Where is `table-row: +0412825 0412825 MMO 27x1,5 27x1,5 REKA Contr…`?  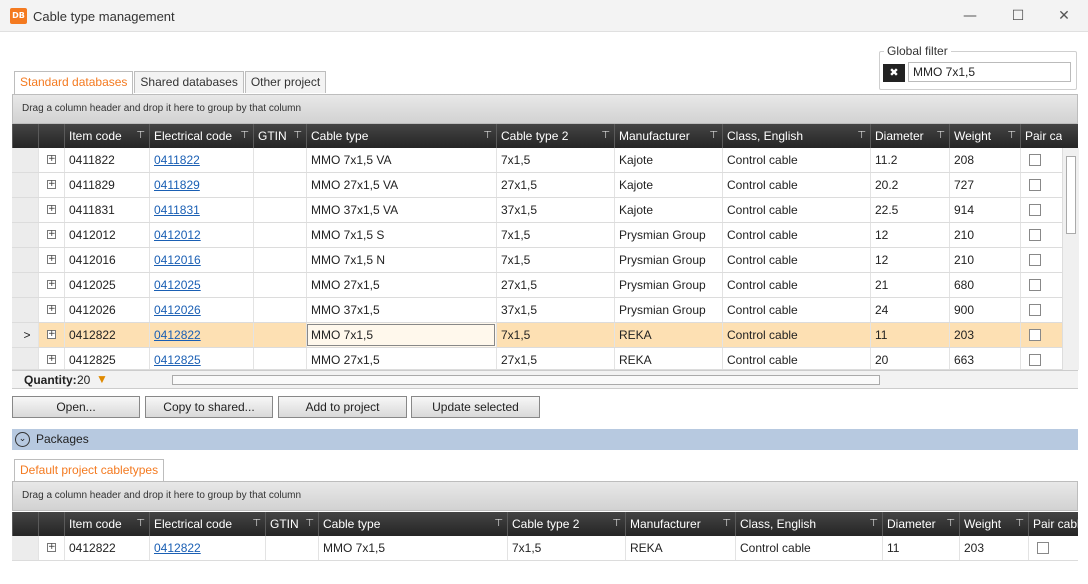 table-row: +0412825 0412825 MMO 27x1,5 27x1,5 REKA Contr… is located at coordinates (537, 359).